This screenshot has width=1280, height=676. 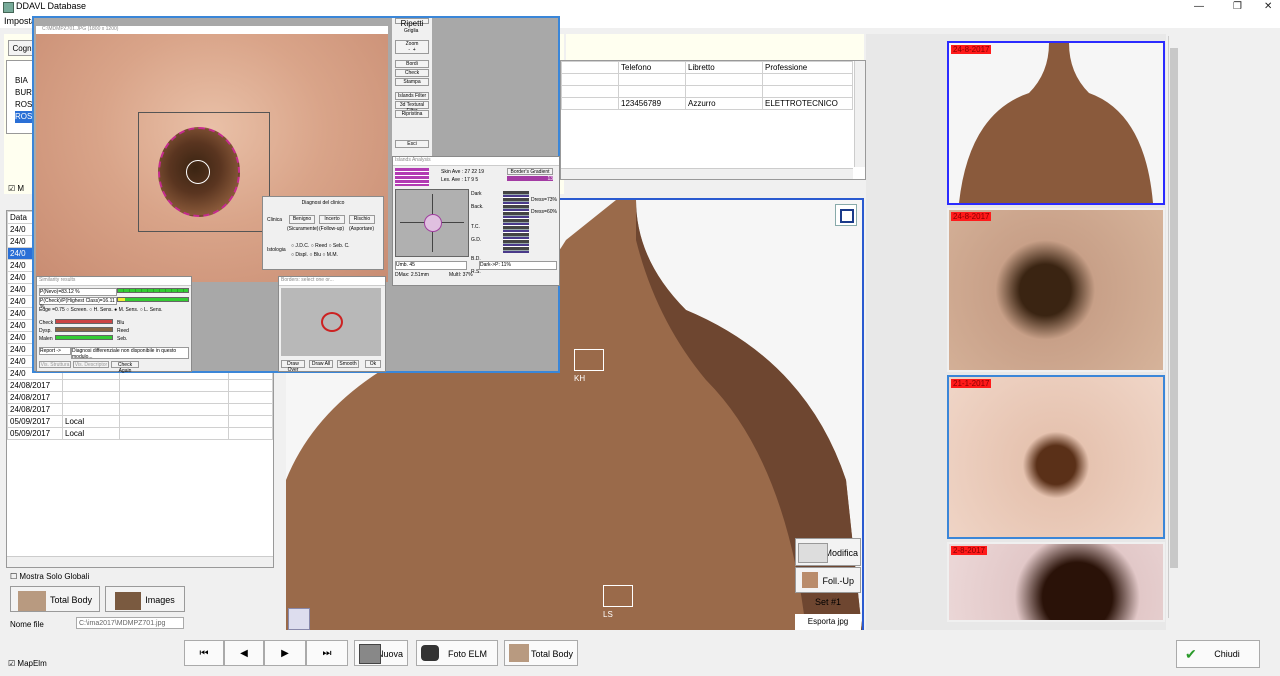 What do you see at coordinates (1199, 6) in the screenshot?
I see `minimize-icon: —` at bounding box center [1199, 6].